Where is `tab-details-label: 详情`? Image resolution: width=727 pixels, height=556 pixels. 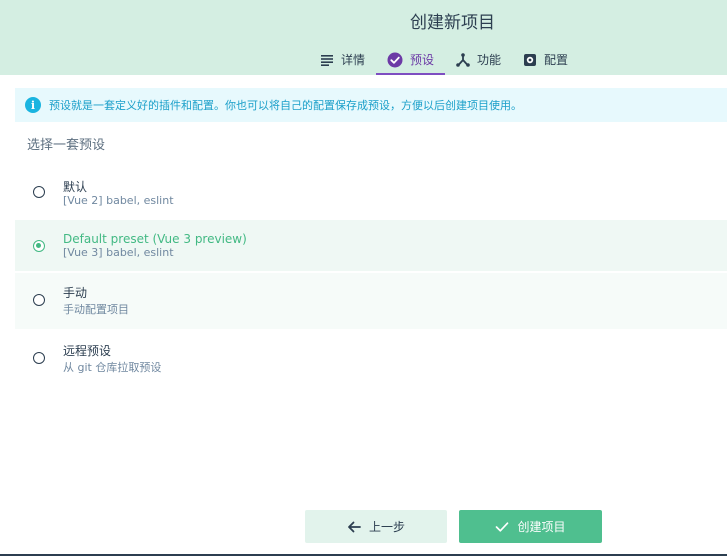
tab-details-label: 详情 is located at coordinates (353, 60).